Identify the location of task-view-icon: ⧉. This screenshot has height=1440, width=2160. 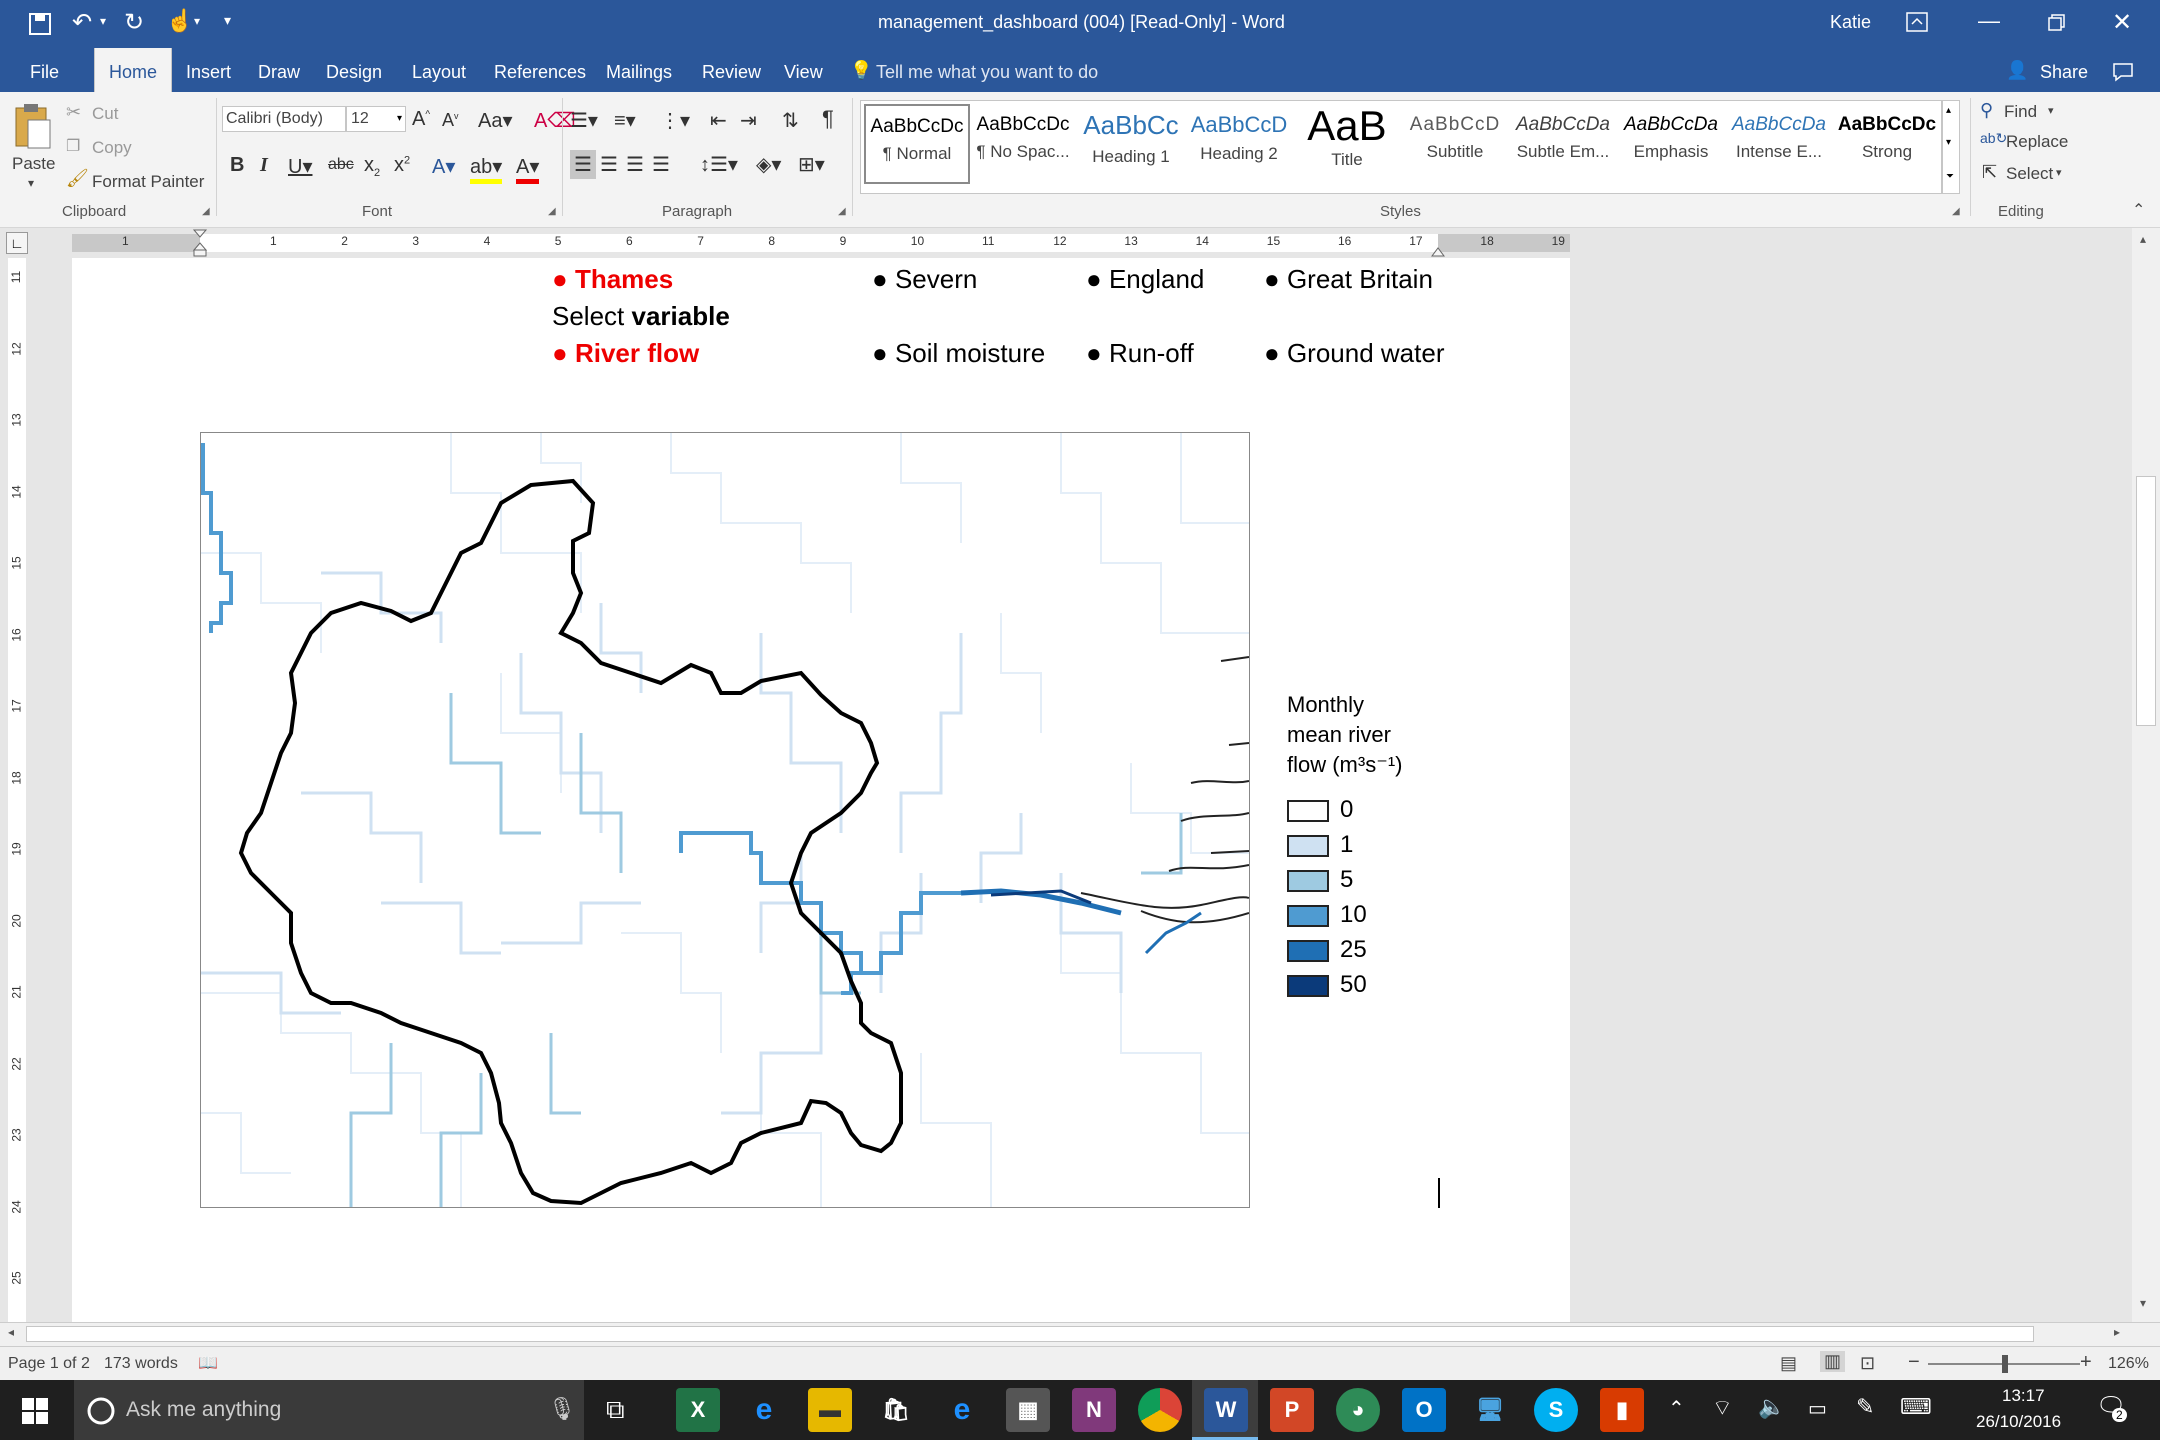
(615, 1410).